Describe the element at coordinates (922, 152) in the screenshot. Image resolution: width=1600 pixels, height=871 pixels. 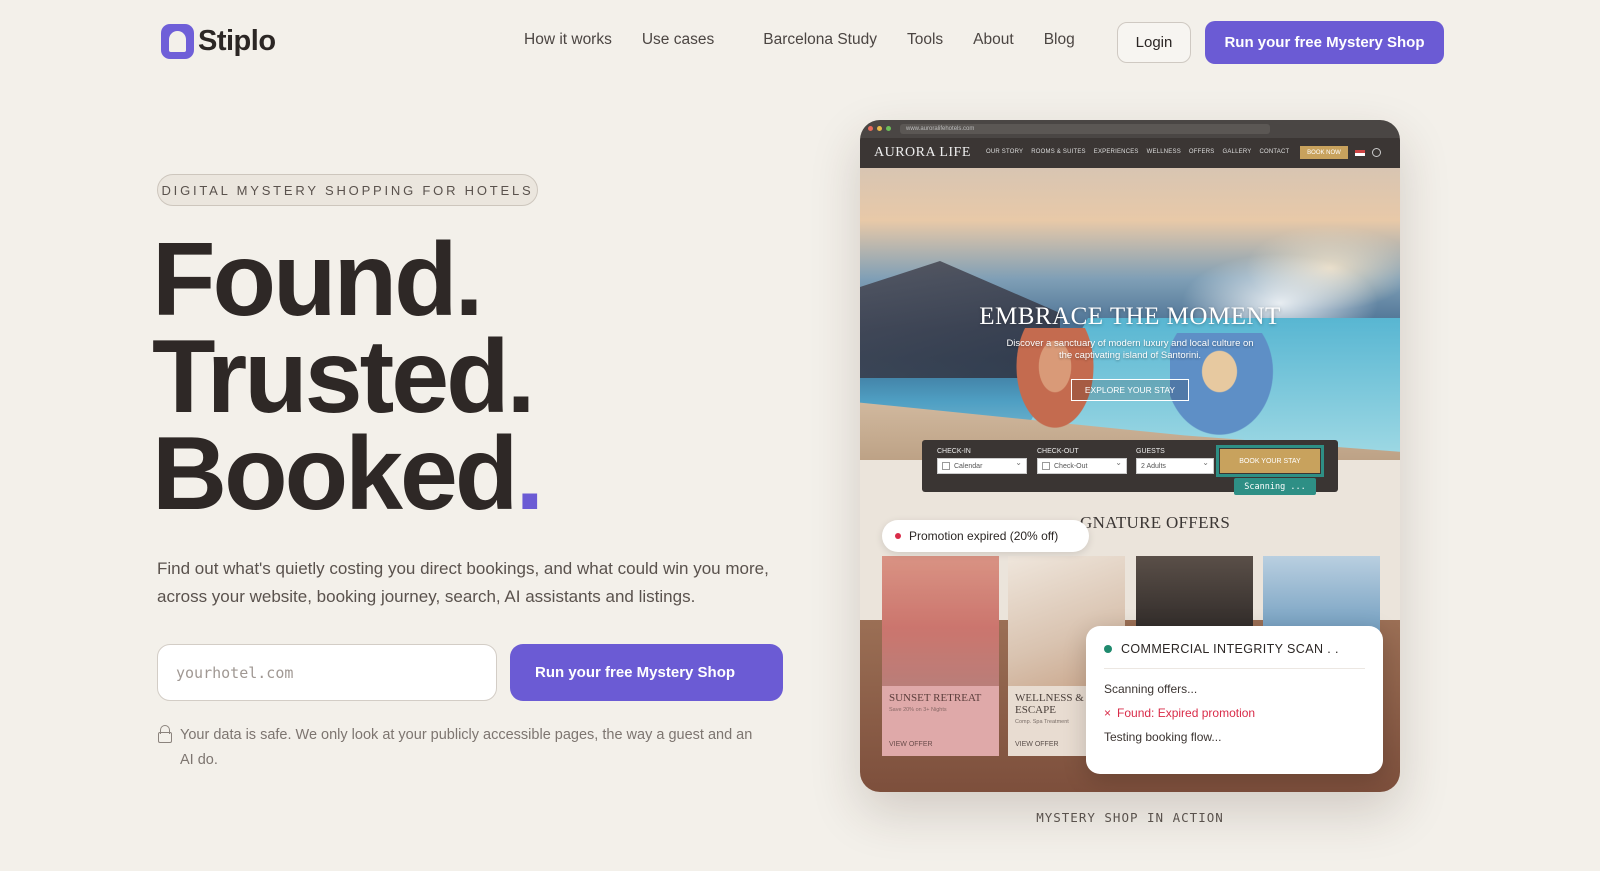
I see `hotel-brand: AURORA LIFE` at that location.